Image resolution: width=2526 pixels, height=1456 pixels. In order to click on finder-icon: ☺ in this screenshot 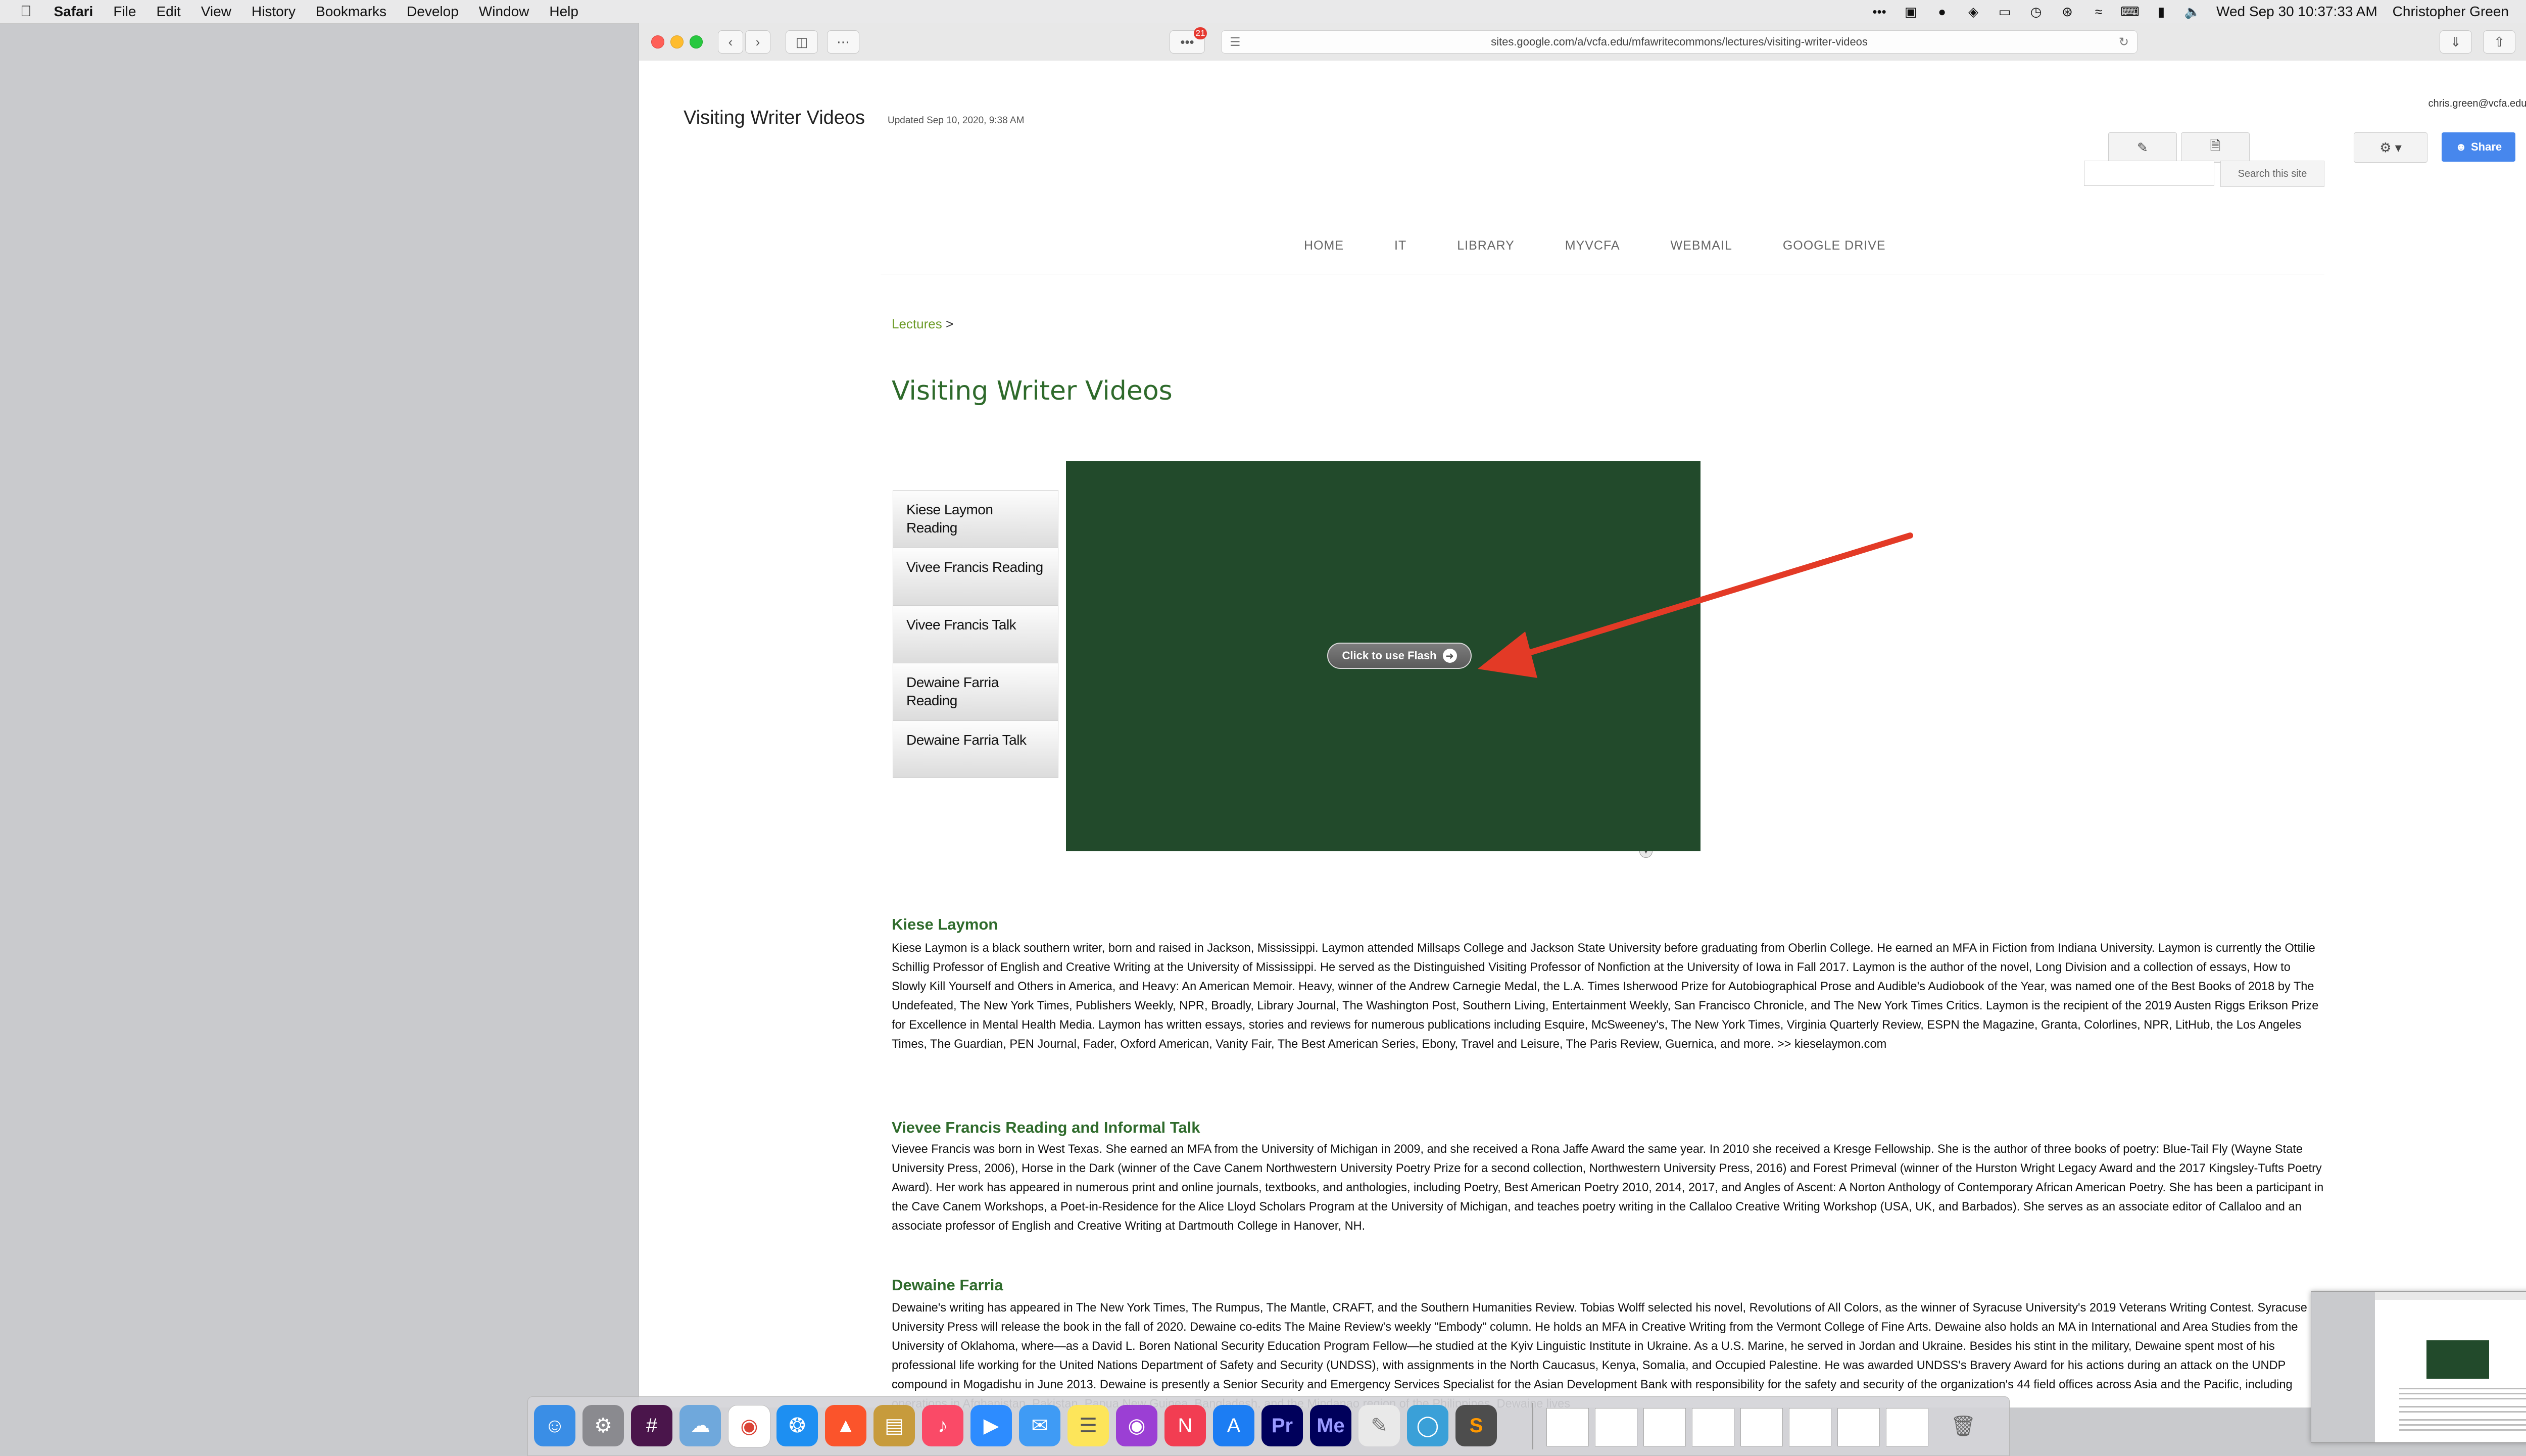, I will do `click(554, 1425)`.